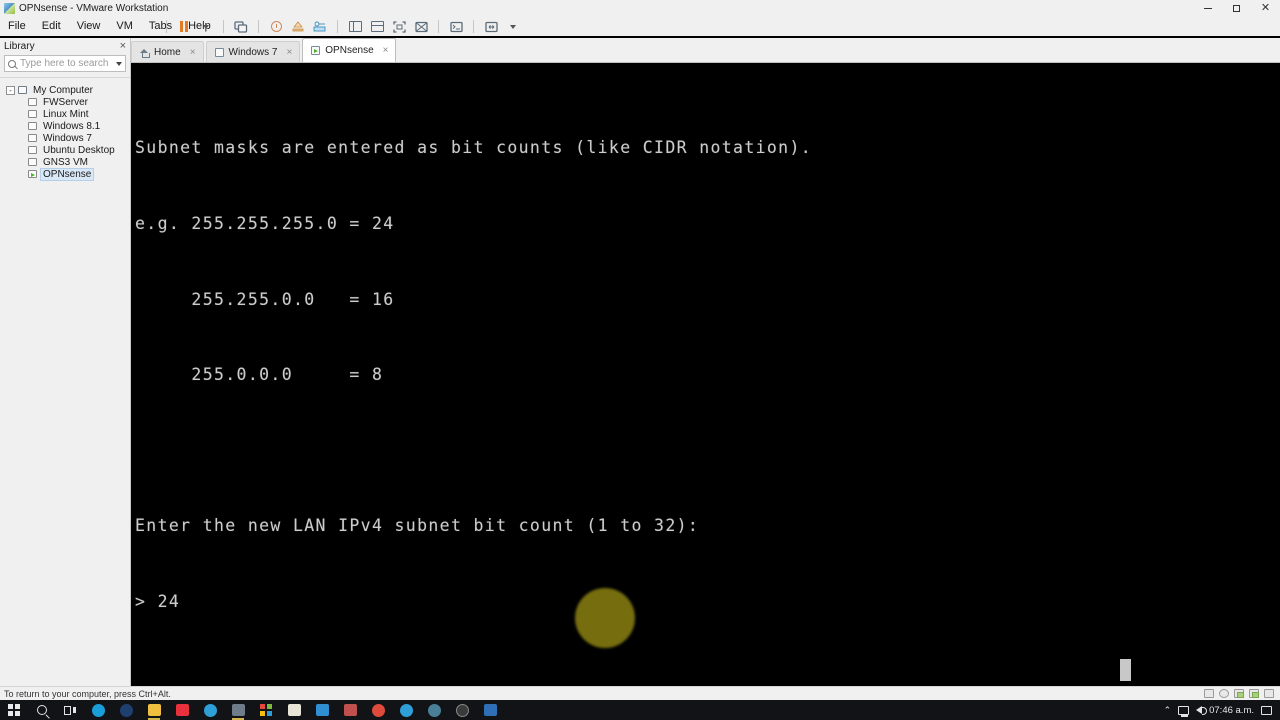 Image resolution: width=1280 pixels, height=720 pixels. What do you see at coordinates (298, 26) in the screenshot?
I see `revert-snapshot-icon` at bounding box center [298, 26].